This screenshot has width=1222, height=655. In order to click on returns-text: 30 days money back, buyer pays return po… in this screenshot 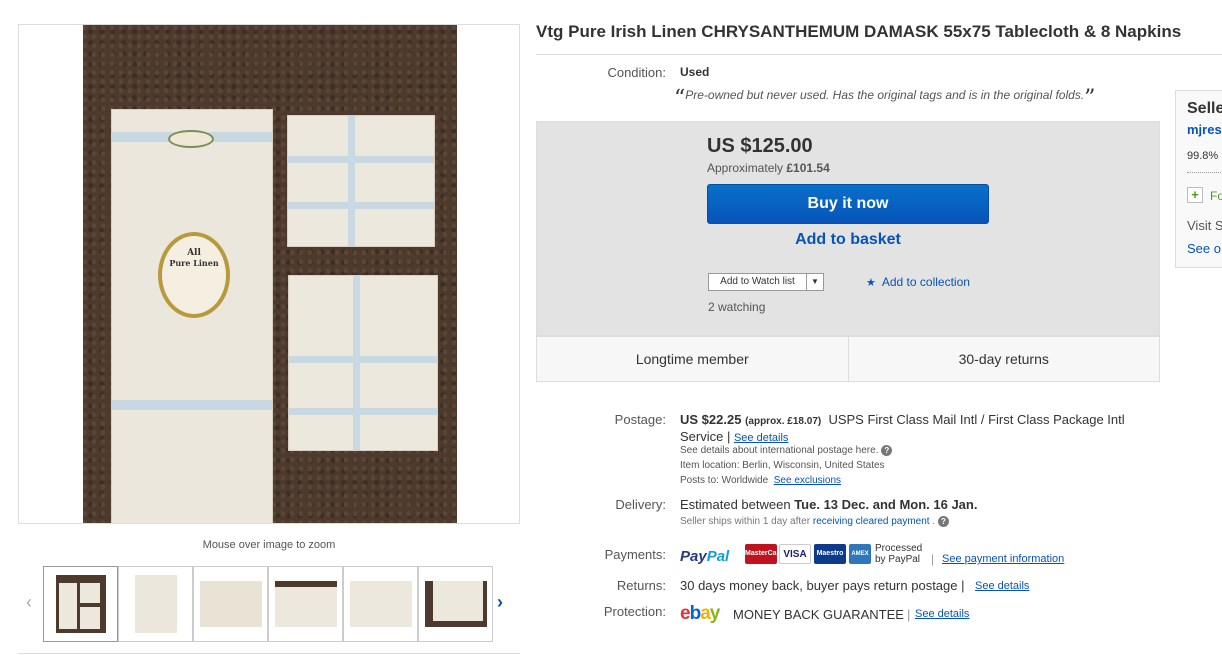, I will do `click(822, 585)`.